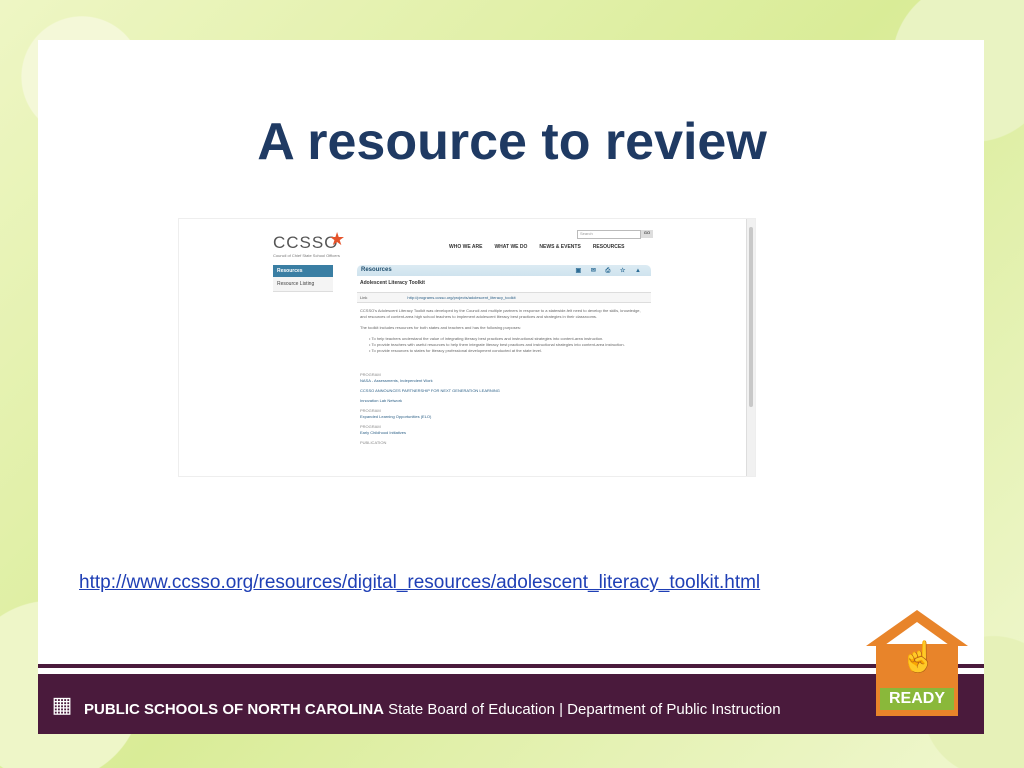 This screenshot has width=1024, height=768. Describe the element at coordinates (337, 239) in the screenshot. I see `star-icon: ★` at that location.